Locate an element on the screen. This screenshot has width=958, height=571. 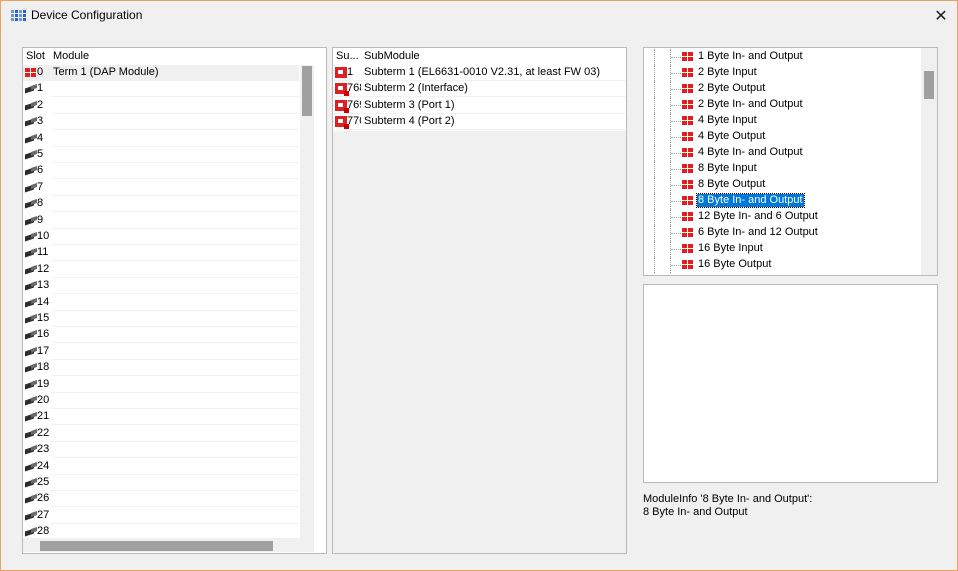
module-slot-row: 25 is located at coordinates (161, 483).